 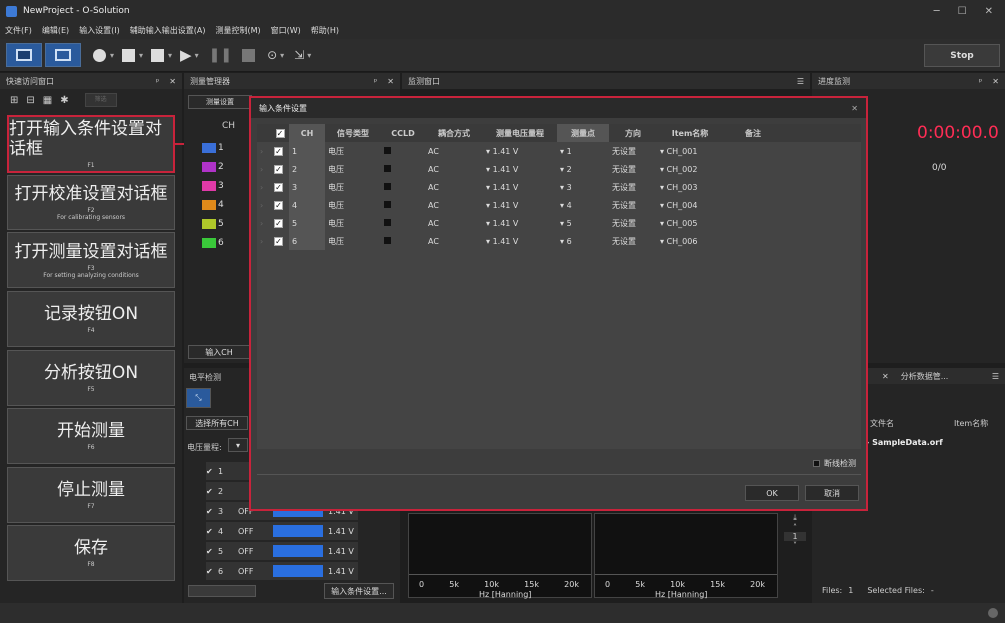 I want to click on trigger-icon: ⊙, so click(x=272, y=55).